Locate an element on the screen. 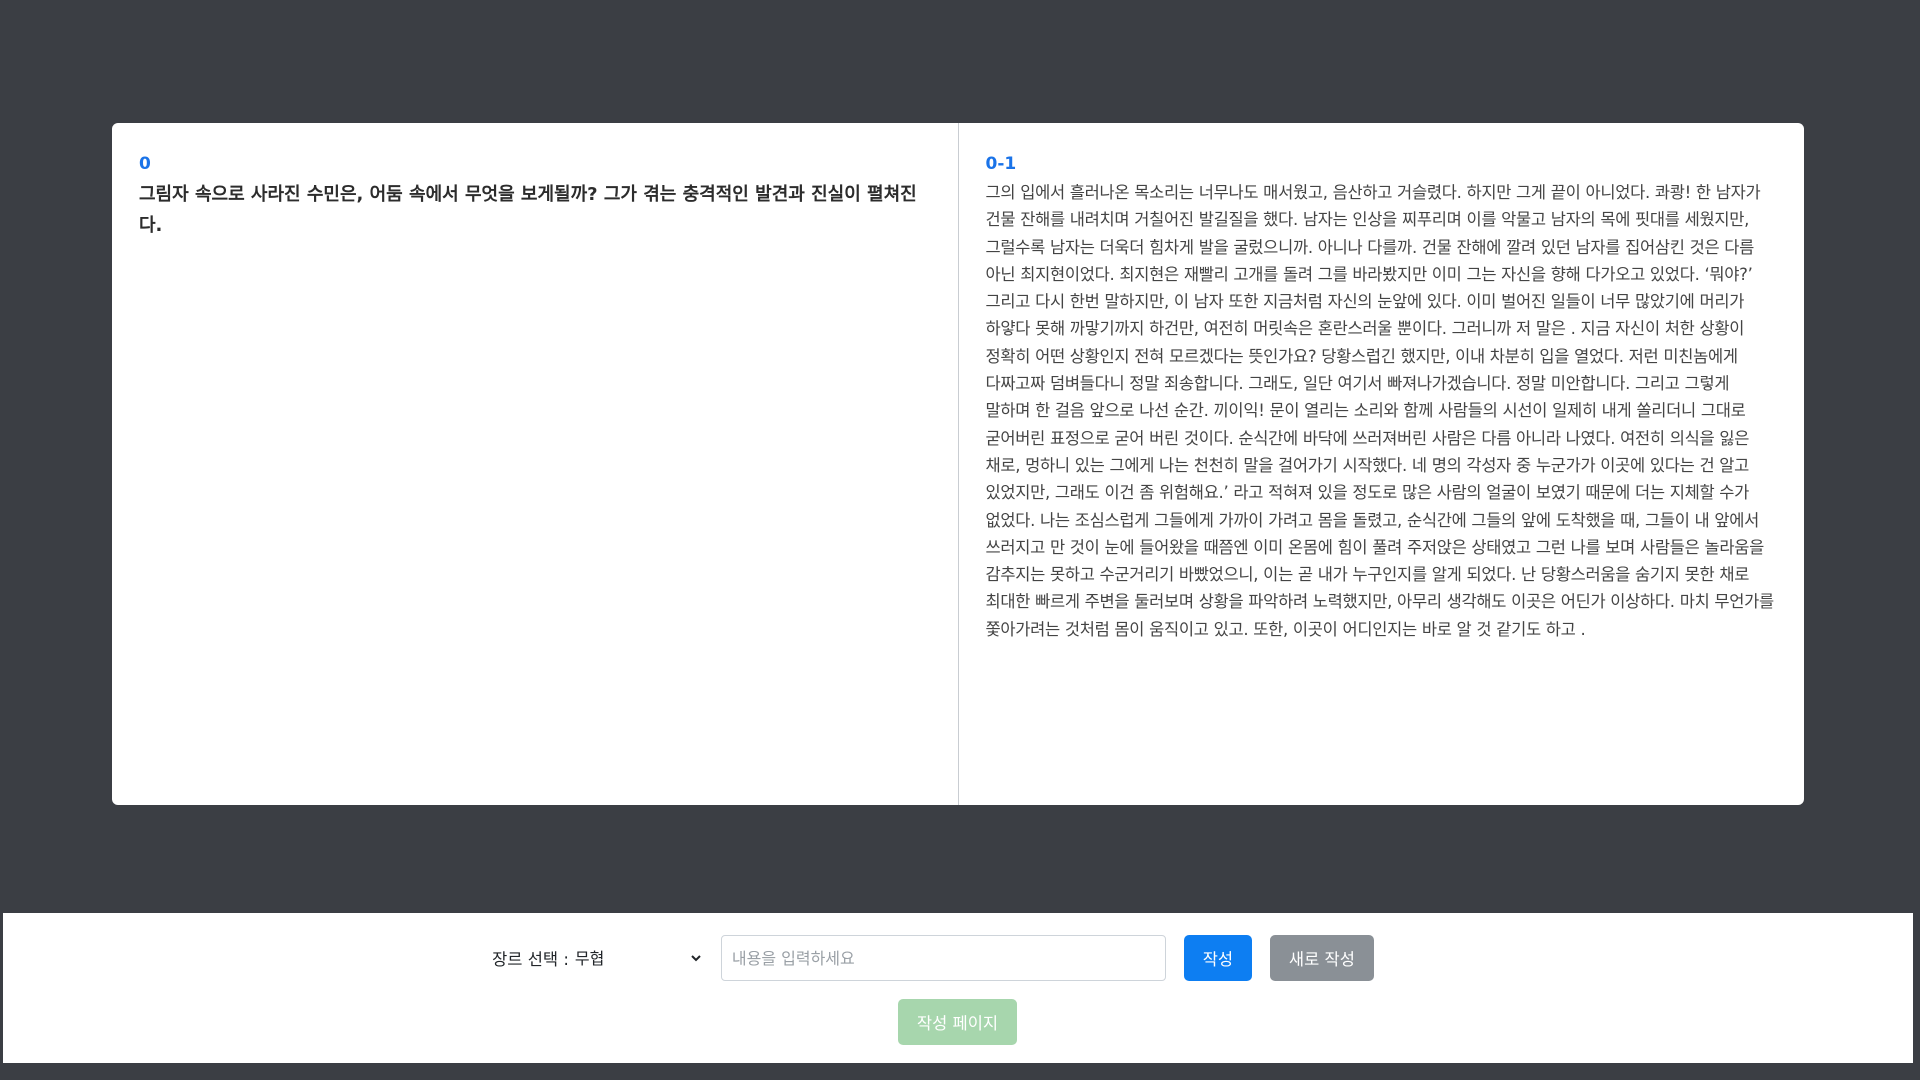 The height and width of the screenshot is (1080, 1920). new-write-button: 새로 작성 is located at coordinates (1321, 958).